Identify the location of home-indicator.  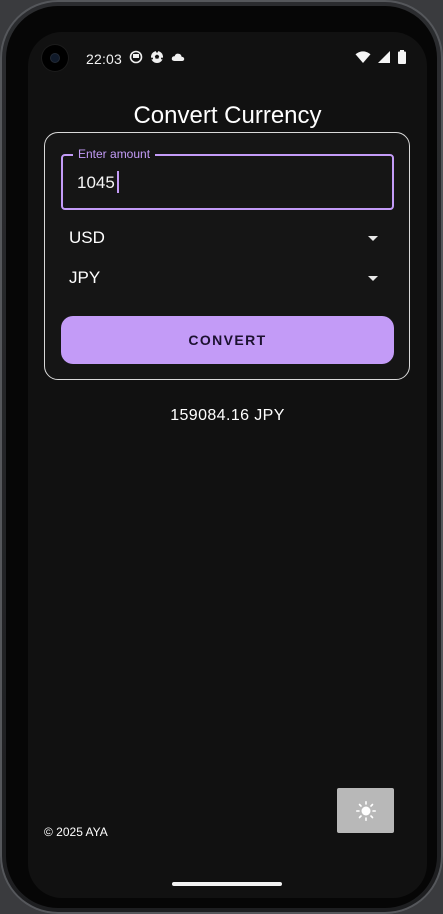
(227, 884).